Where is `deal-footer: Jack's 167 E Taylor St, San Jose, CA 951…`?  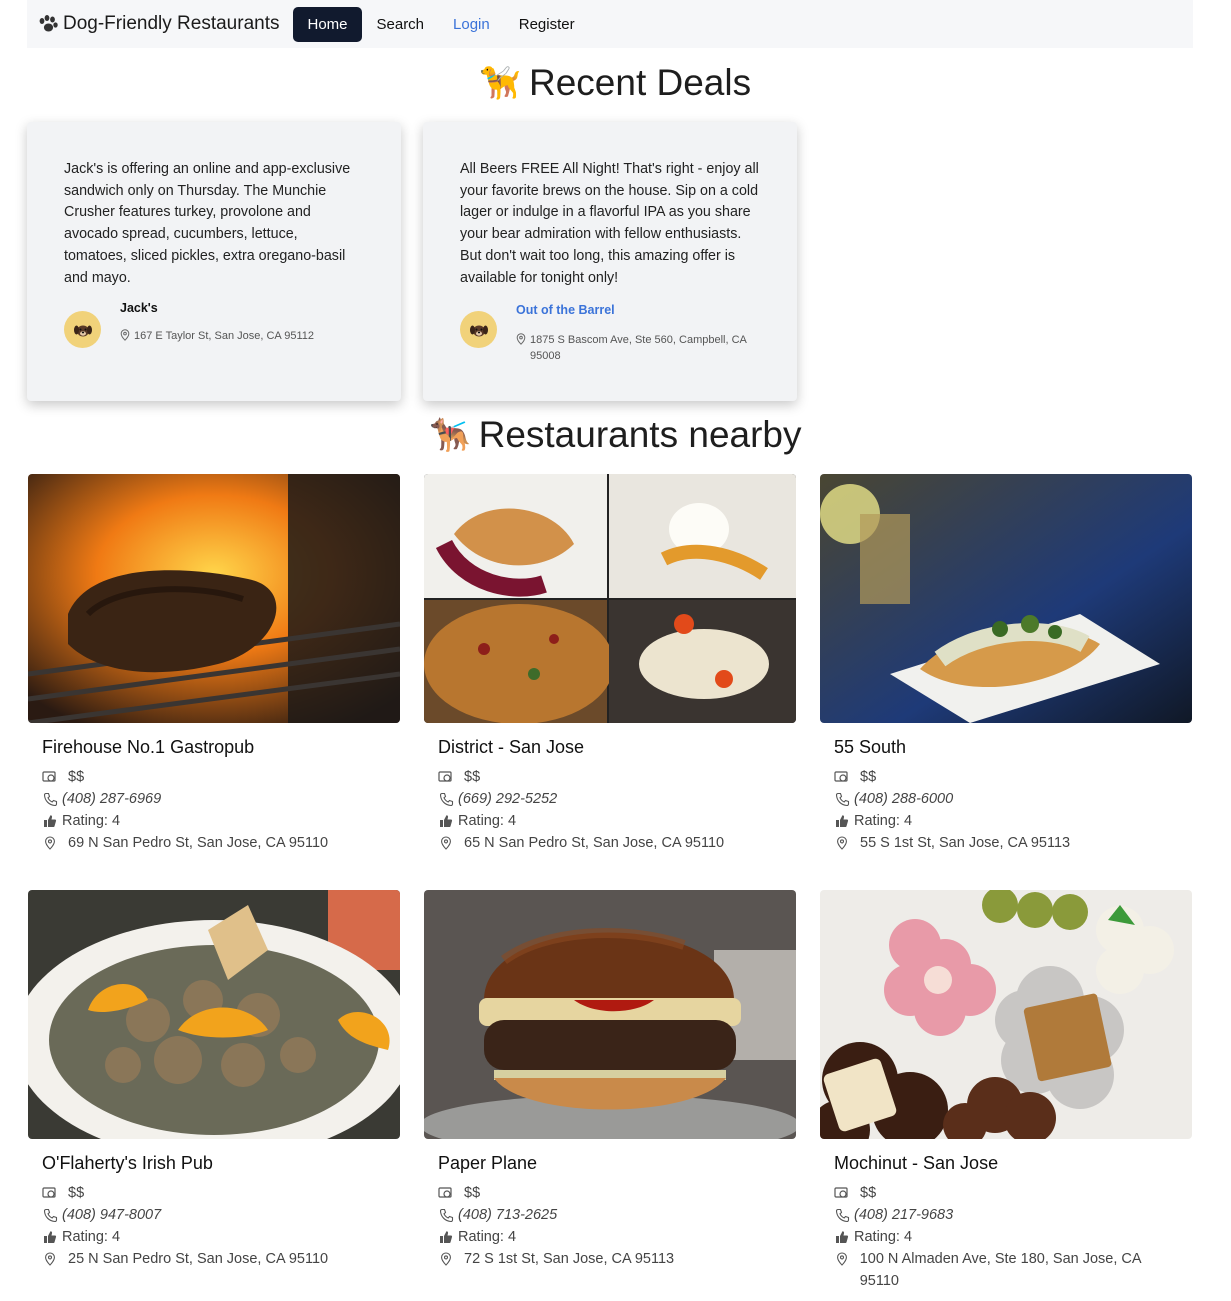 deal-footer: Jack's 167 E Taylor St, San Jose, CA 951… is located at coordinates (214, 325).